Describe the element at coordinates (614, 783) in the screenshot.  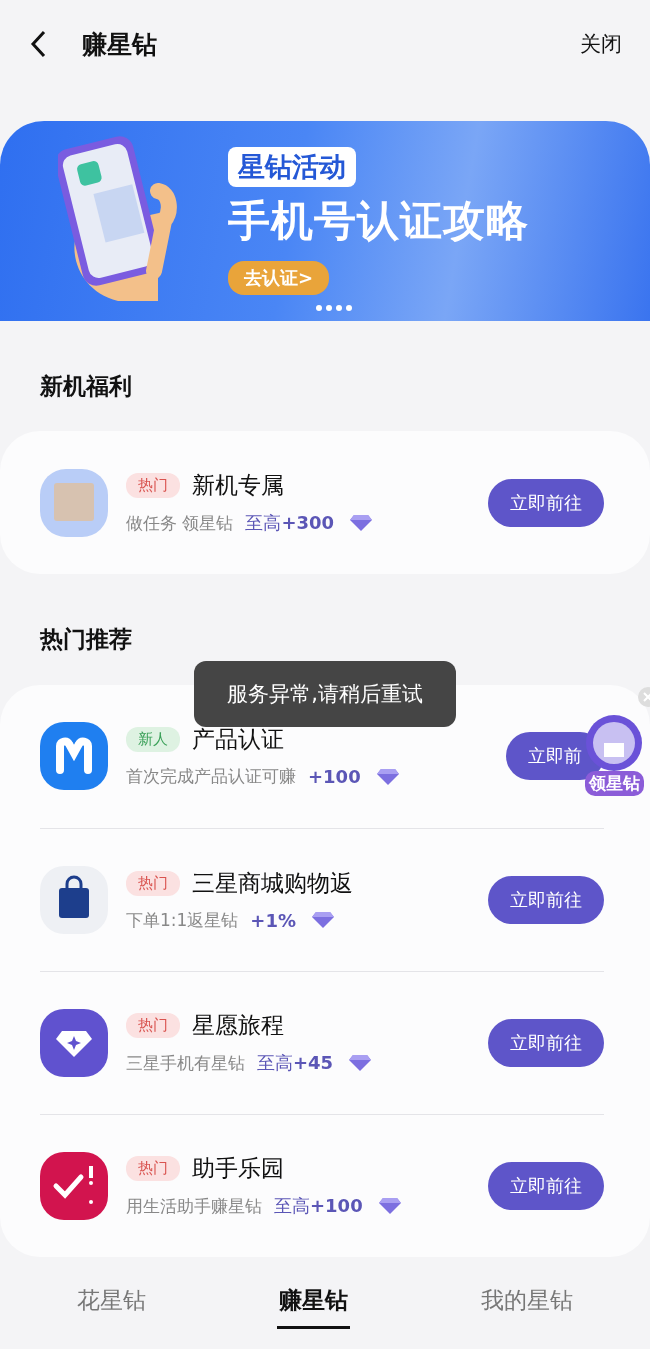
I see `widget-label: 领星钻` at that location.